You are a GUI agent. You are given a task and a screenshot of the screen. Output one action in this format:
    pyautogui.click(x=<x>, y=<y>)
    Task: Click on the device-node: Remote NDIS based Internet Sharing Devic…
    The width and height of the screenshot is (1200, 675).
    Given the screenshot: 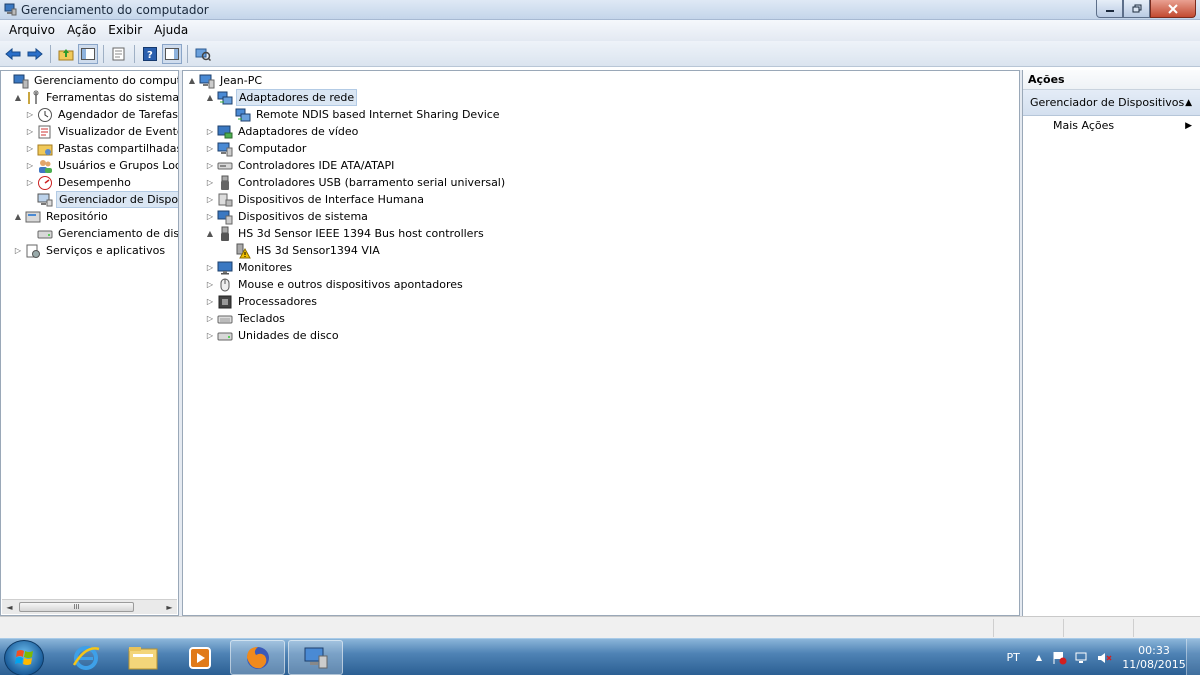 What is the action you would take?
    pyautogui.click(x=362, y=114)
    